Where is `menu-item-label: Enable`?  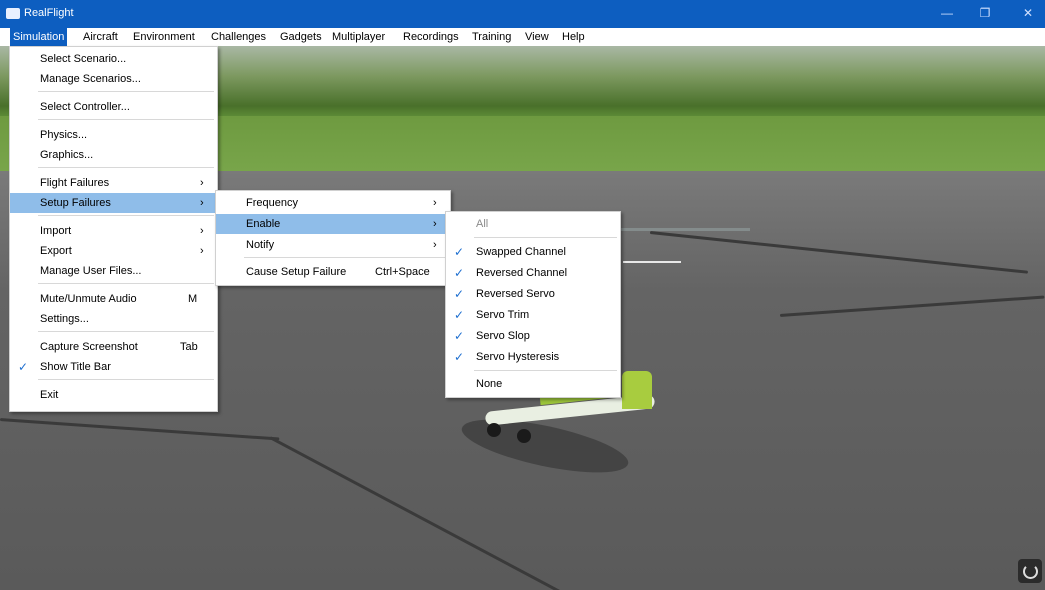 menu-item-label: Enable is located at coordinates (263, 224).